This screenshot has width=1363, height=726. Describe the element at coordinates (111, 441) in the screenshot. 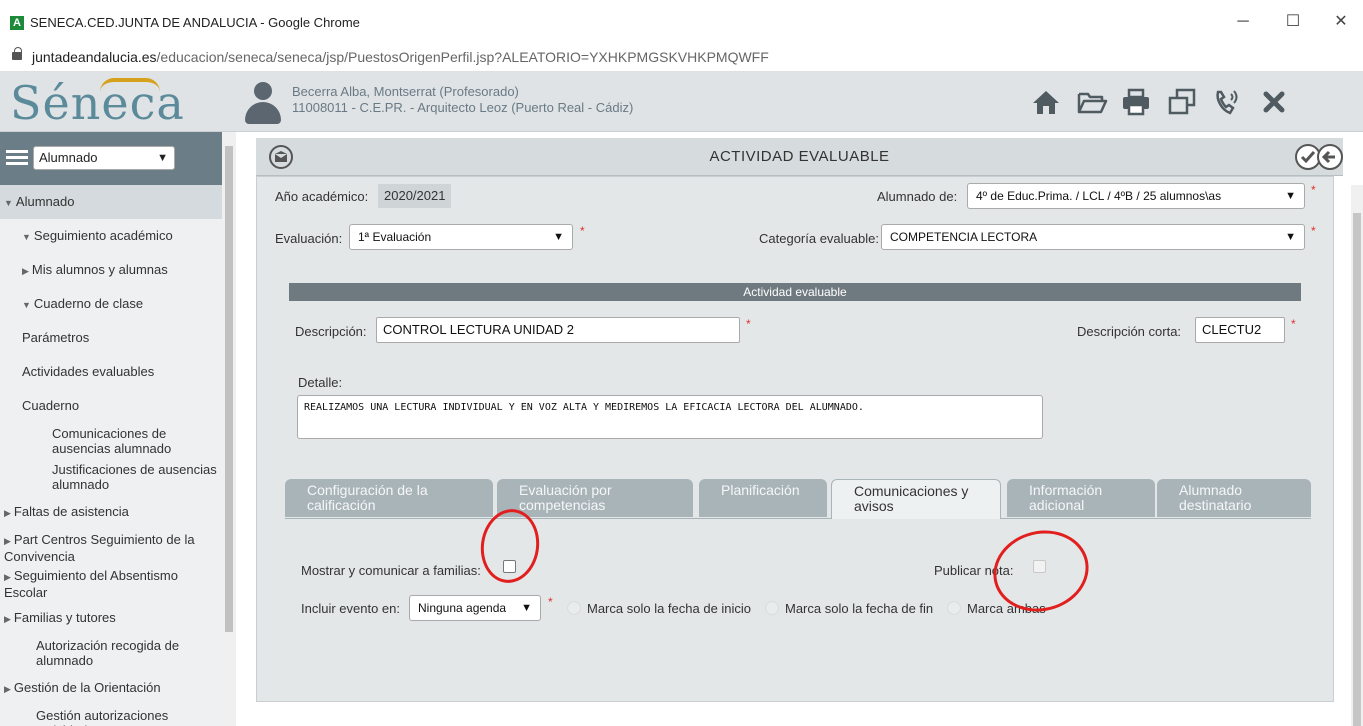

I see `sidebar-item-comunicaciones-de-ausencias-alumnado: Comunicaciones de ausencias alumnado` at that location.